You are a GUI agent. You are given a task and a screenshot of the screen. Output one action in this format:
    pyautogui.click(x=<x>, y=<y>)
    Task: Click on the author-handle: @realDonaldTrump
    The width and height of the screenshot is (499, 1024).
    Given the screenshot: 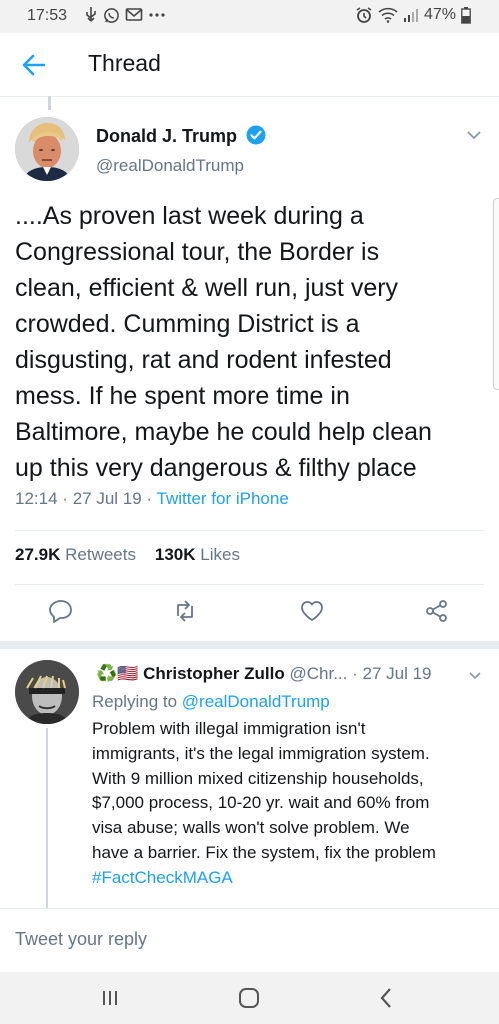 What is the action you would take?
    pyautogui.click(x=170, y=166)
    